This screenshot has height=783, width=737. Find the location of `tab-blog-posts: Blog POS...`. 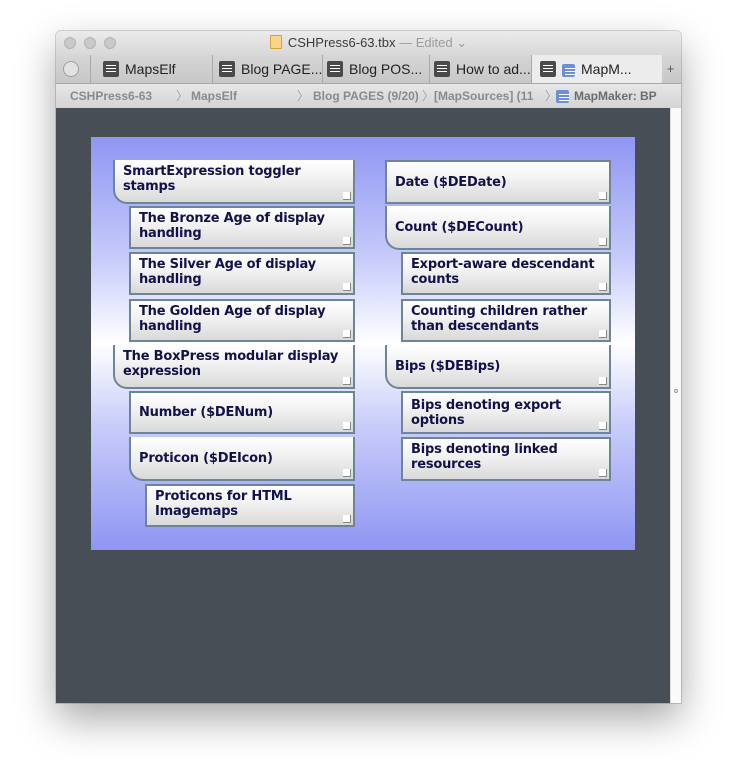

tab-blog-posts: Blog POS... is located at coordinates (374, 69).